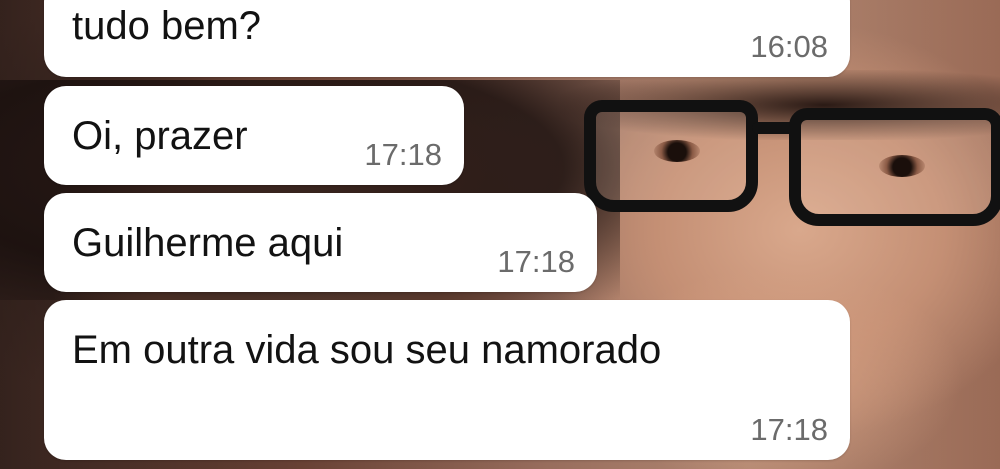 The width and height of the screenshot is (1000, 469). What do you see at coordinates (167, 26) in the screenshot?
I see `message-text: tudo bem?` at bounding box center [167, 26].